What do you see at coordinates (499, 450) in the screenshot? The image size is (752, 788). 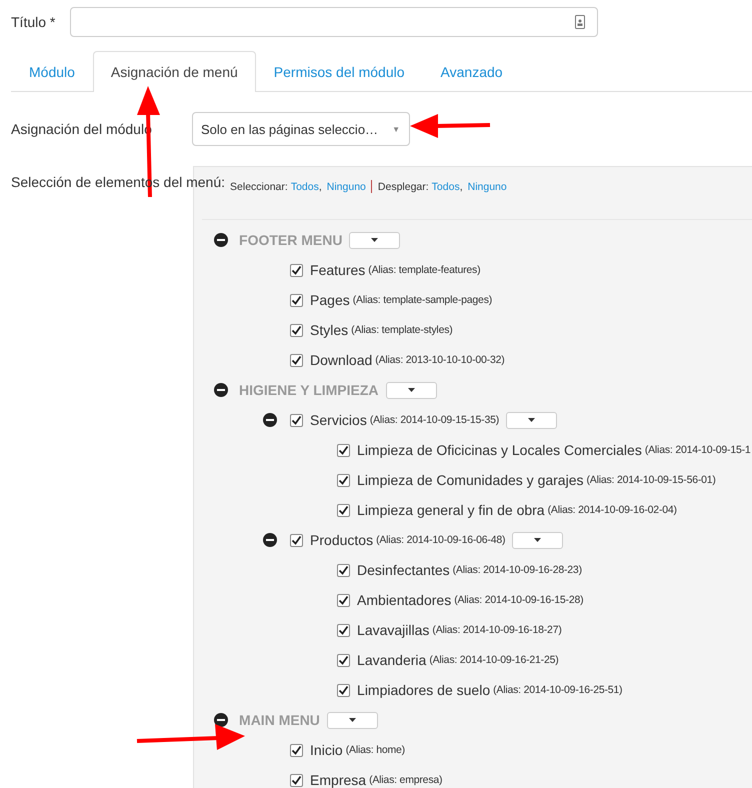 I see `menu-item-title: Limpieza de Oficicinas y Locales Comerciales` at bounding box center [499, 450].